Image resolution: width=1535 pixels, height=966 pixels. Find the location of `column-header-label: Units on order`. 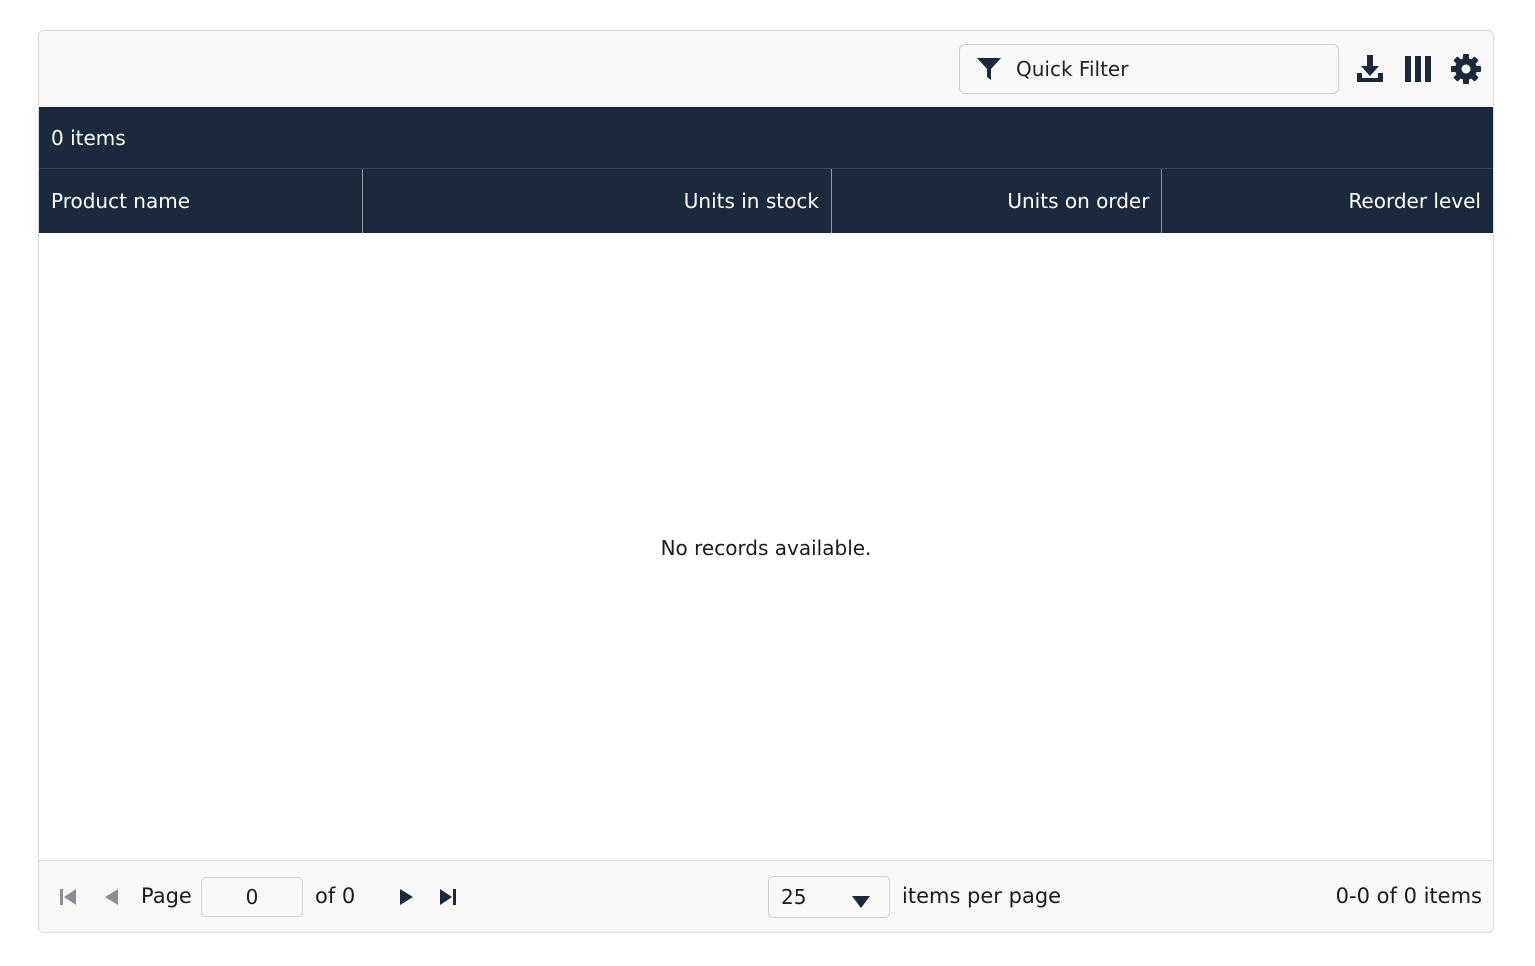

column-header-label: Units on order is located at coordinates (1078, 201).